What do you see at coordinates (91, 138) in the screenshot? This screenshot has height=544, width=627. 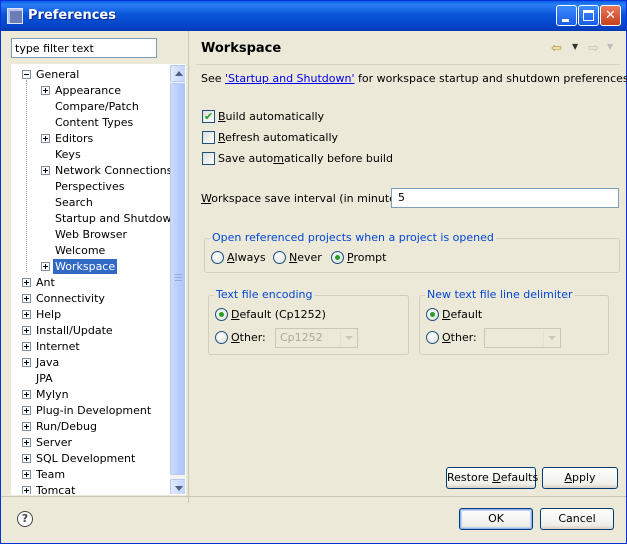 I see `tree-item-editors: Editors` at bounding box center [91, 138].